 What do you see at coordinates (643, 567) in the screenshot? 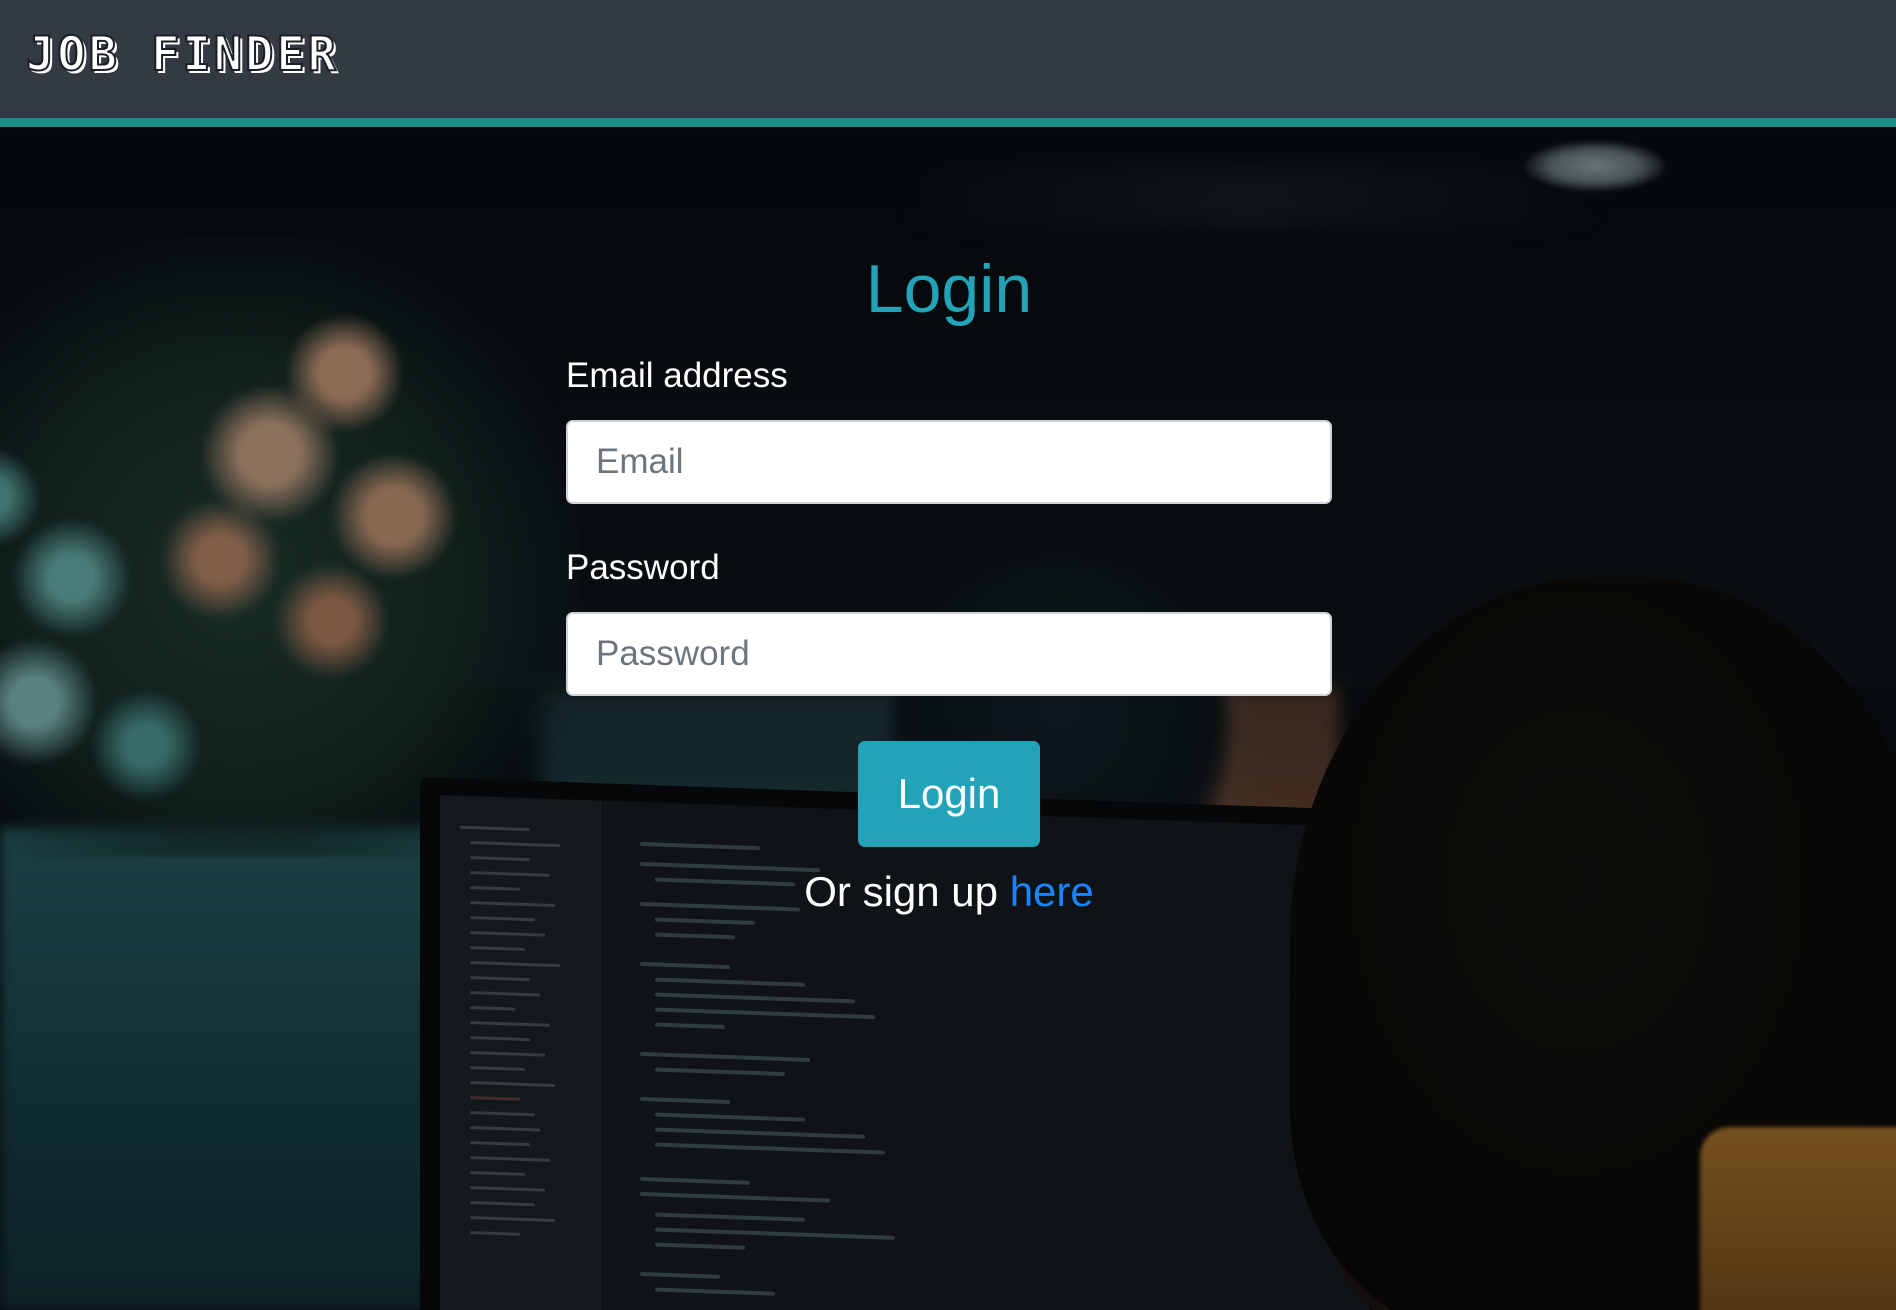
I see `password-label: Password` at bounding box center [643, 567].